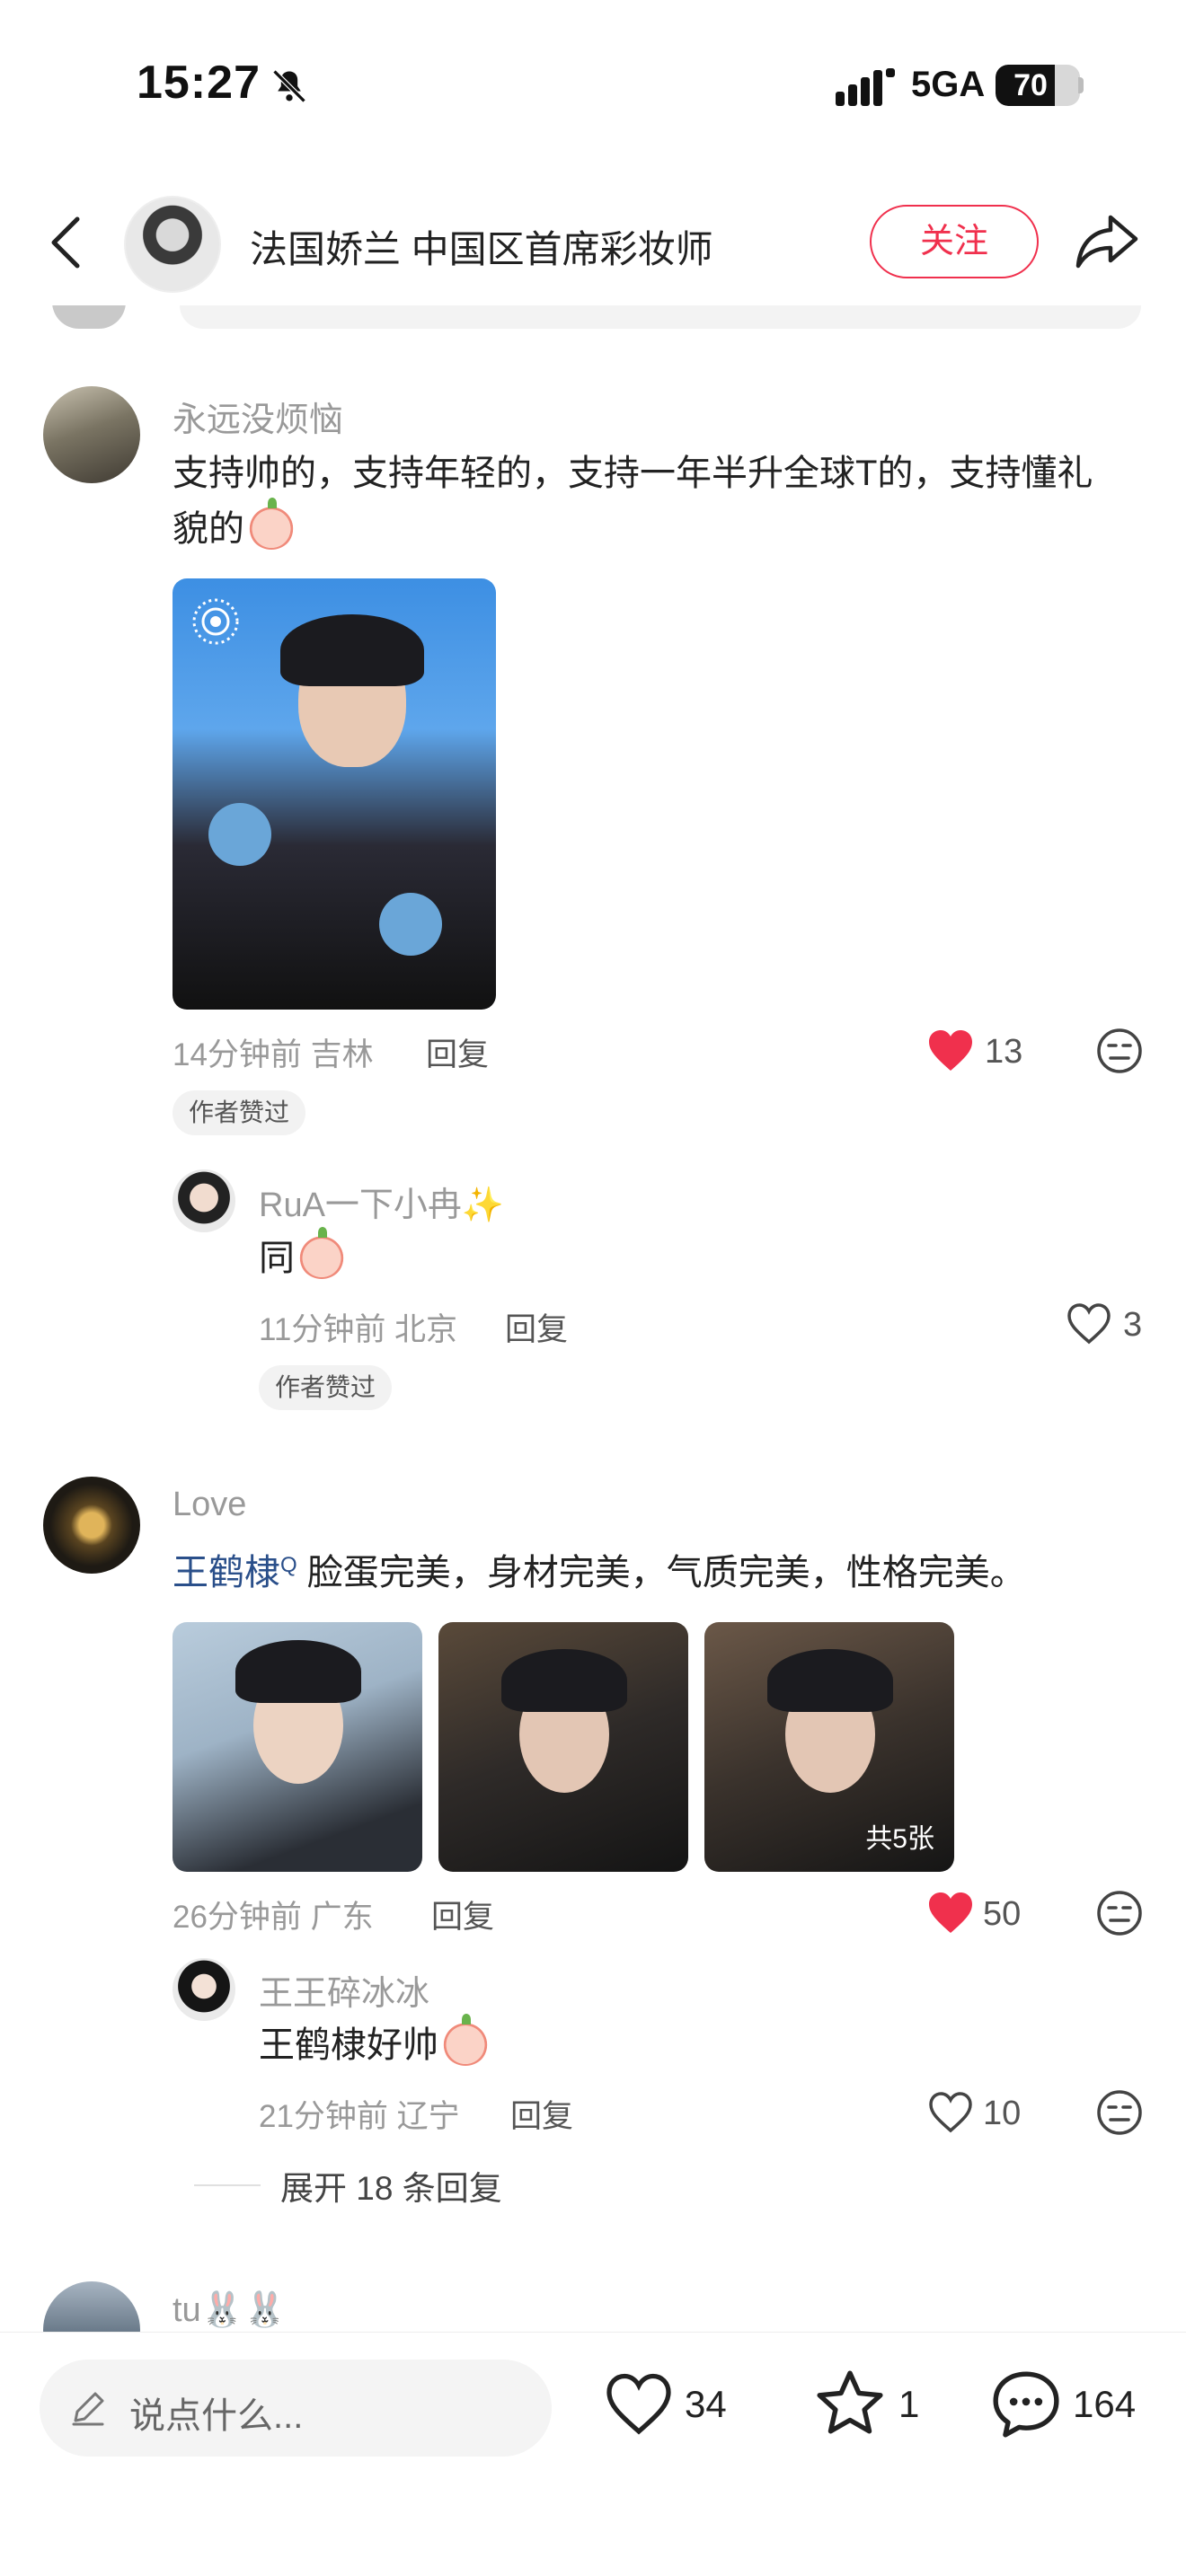 This screenshot has height=2576, width=1186. Describe the element at coordinates (865, 87) in the screenshot. I see `signal-icon` at that location.